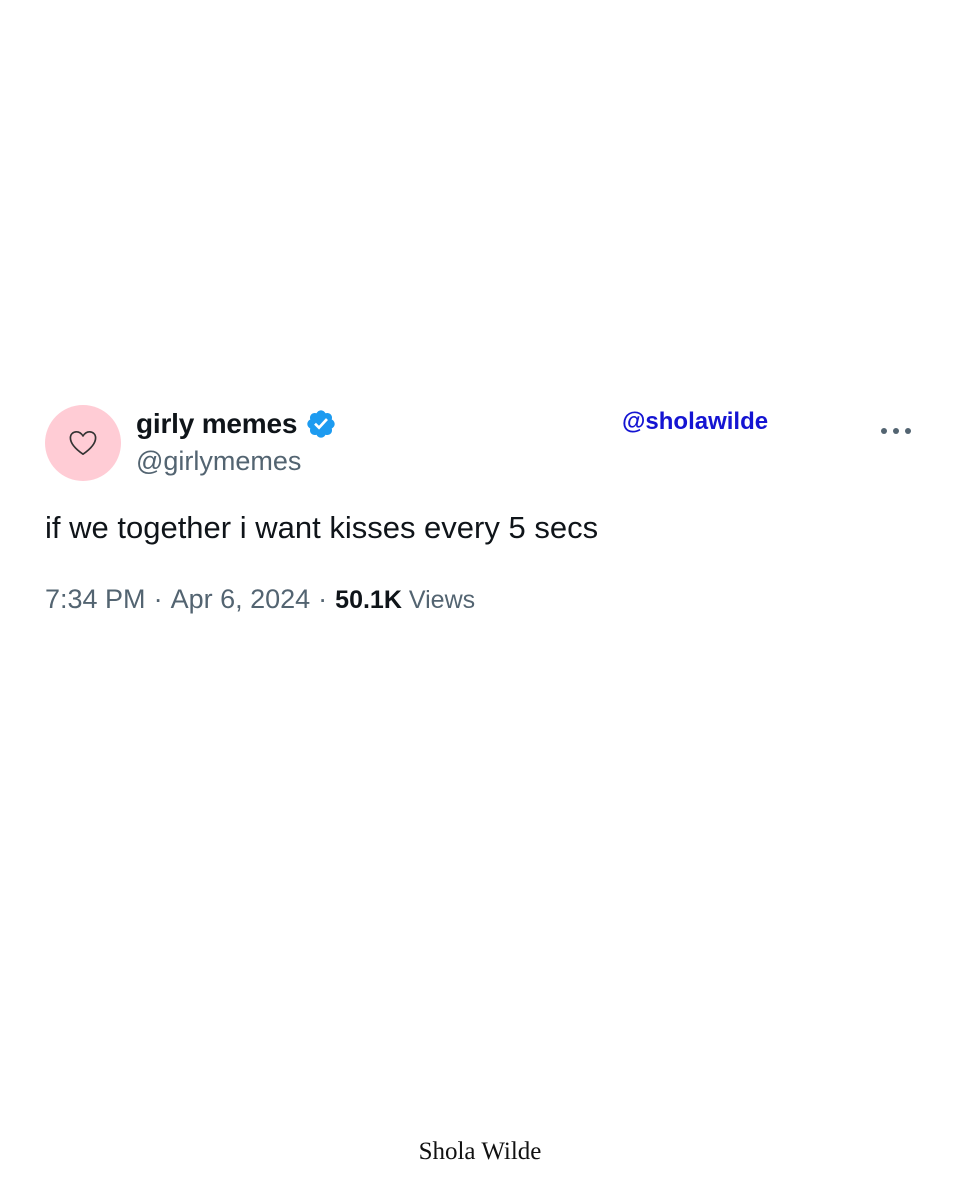 This screenshot has width=960, height=1200. I want to click on more-dots-icon, so click(896, 431).